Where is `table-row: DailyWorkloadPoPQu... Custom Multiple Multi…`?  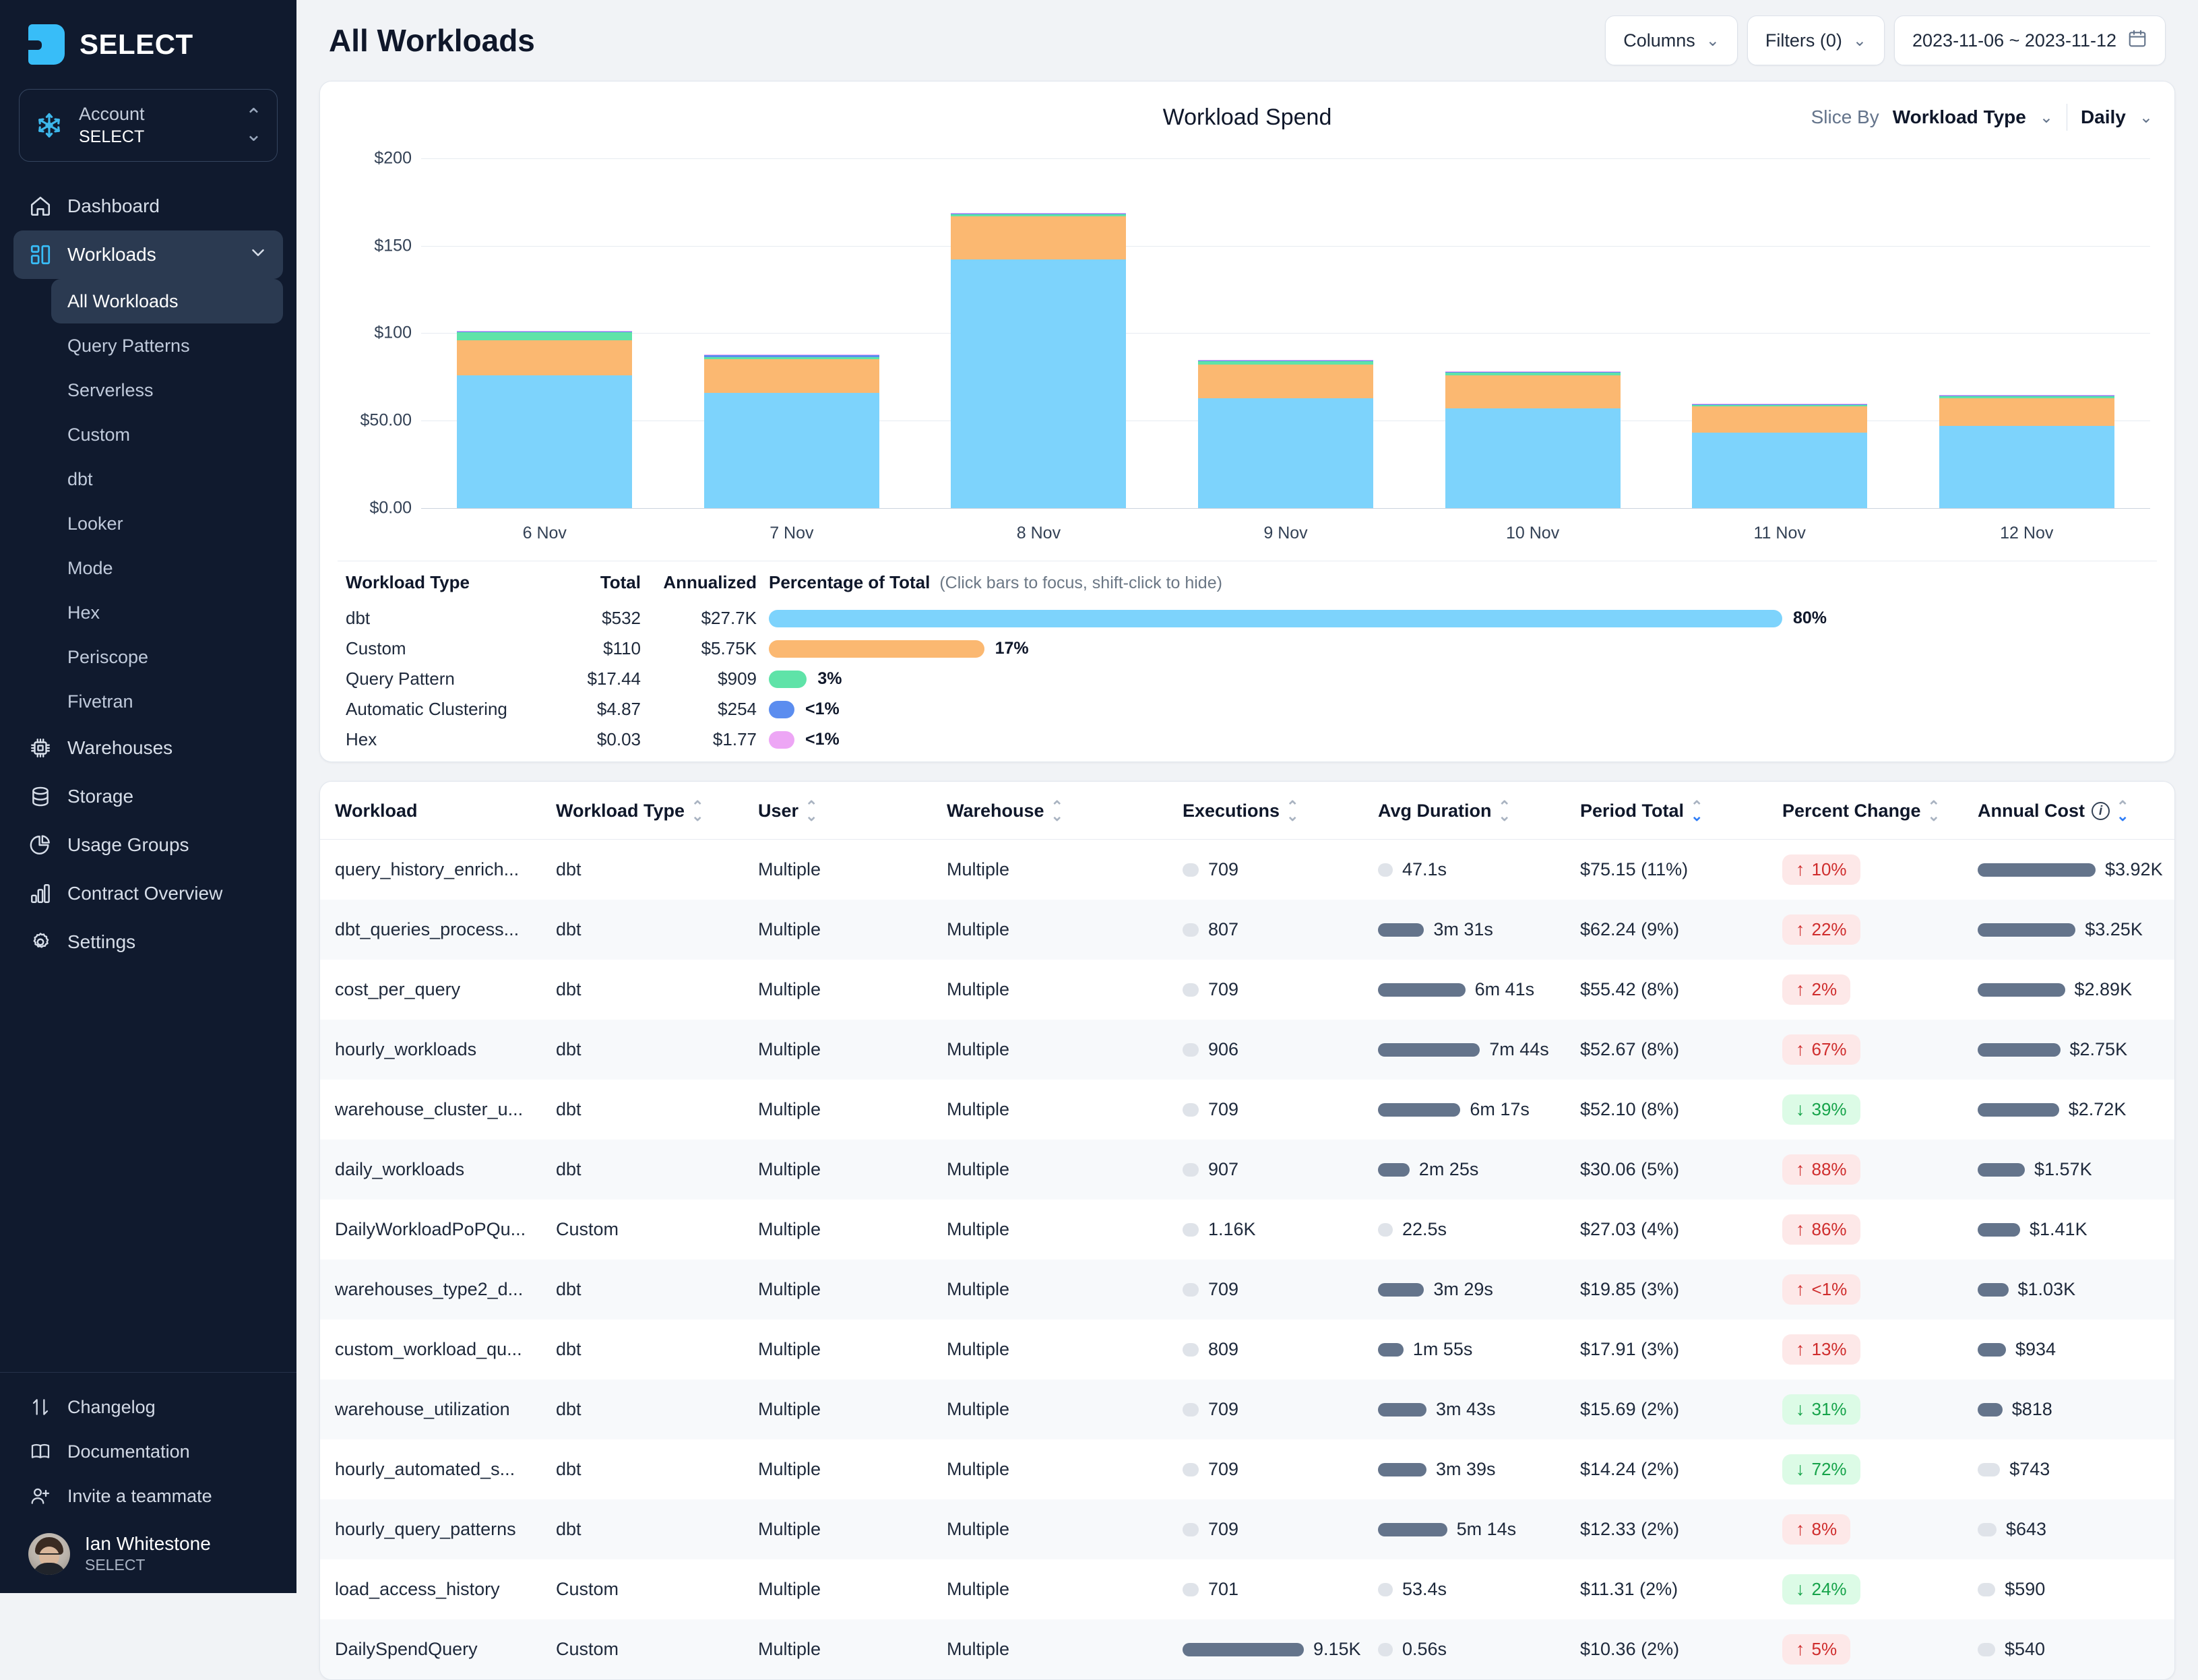
table-row: DailyWorkloadPoPQu... Custom Multiple Multi… is located at coordinates (1247, 1229).